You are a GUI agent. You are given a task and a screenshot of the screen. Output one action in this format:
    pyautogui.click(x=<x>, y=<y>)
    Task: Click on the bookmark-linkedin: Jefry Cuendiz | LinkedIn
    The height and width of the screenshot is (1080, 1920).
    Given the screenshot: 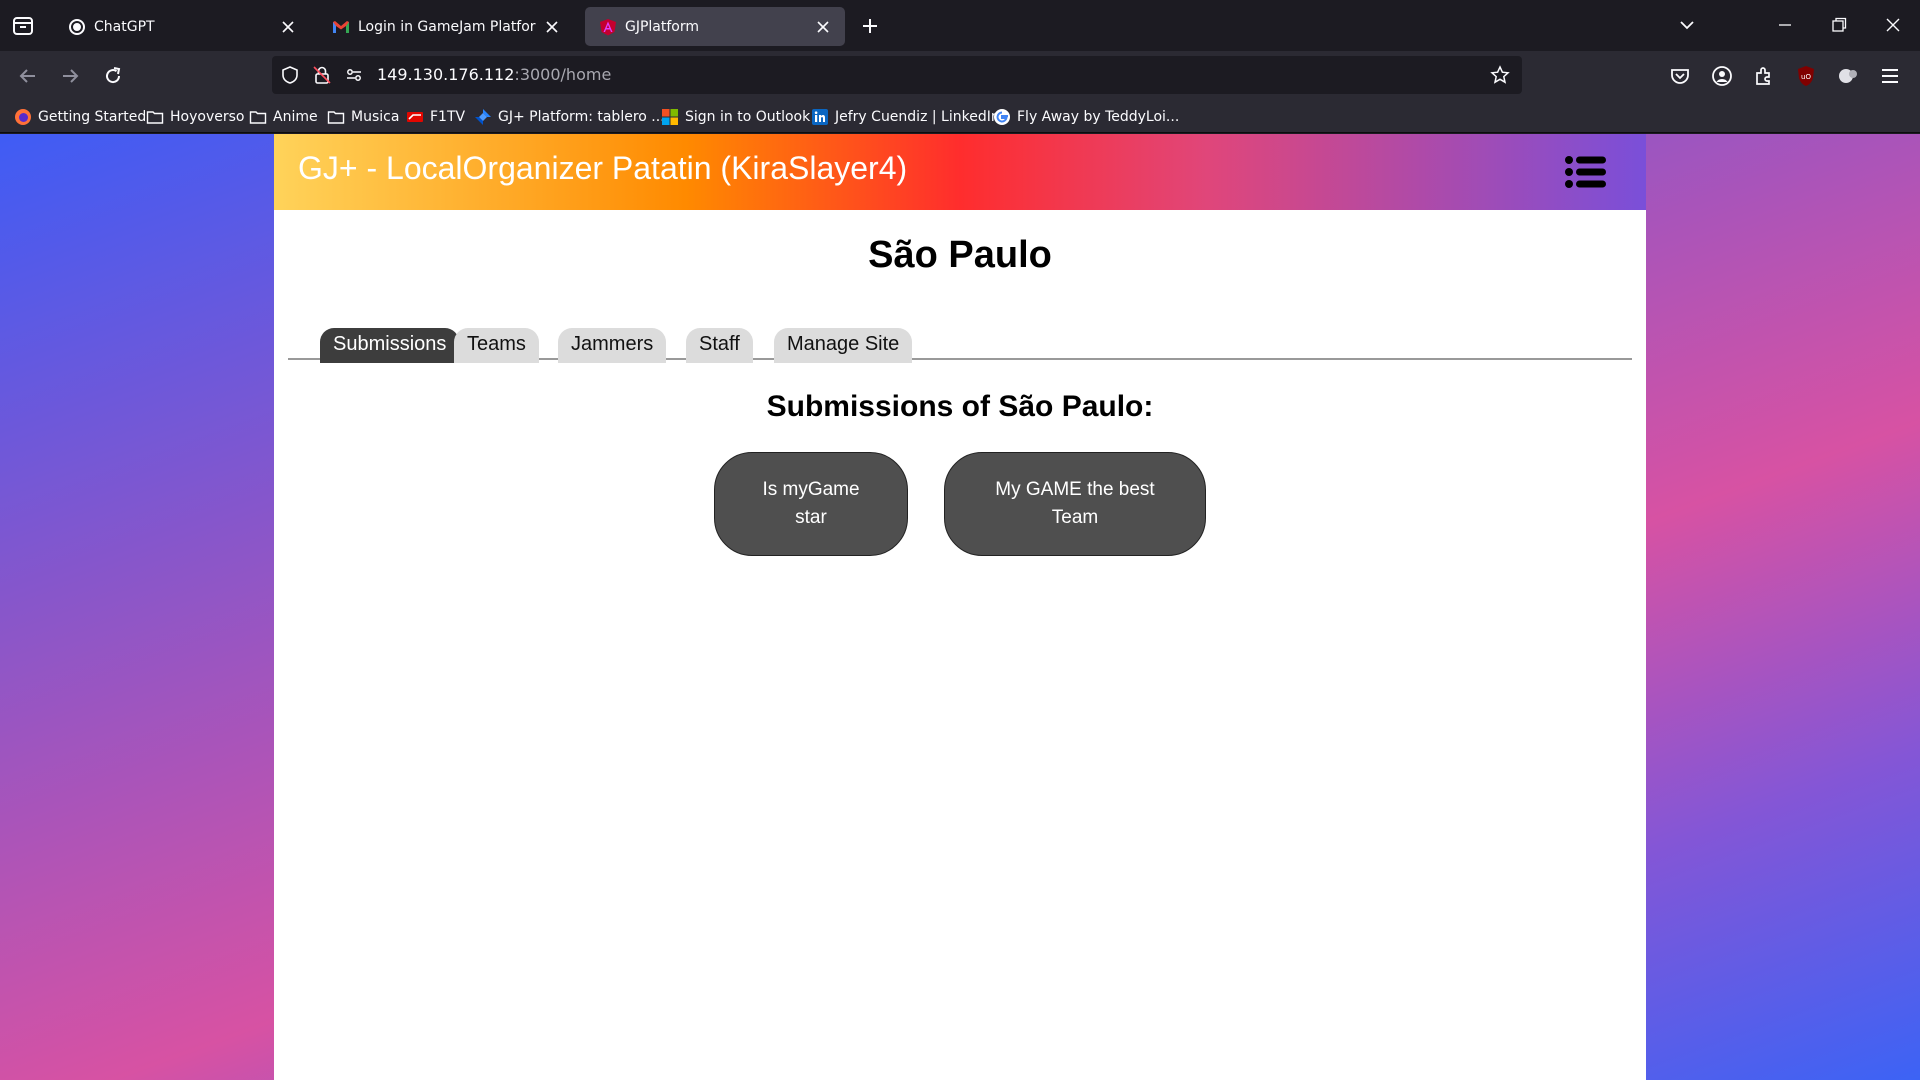 What is the action you would take?
    pyautogui.click(x=905, y=117)
    